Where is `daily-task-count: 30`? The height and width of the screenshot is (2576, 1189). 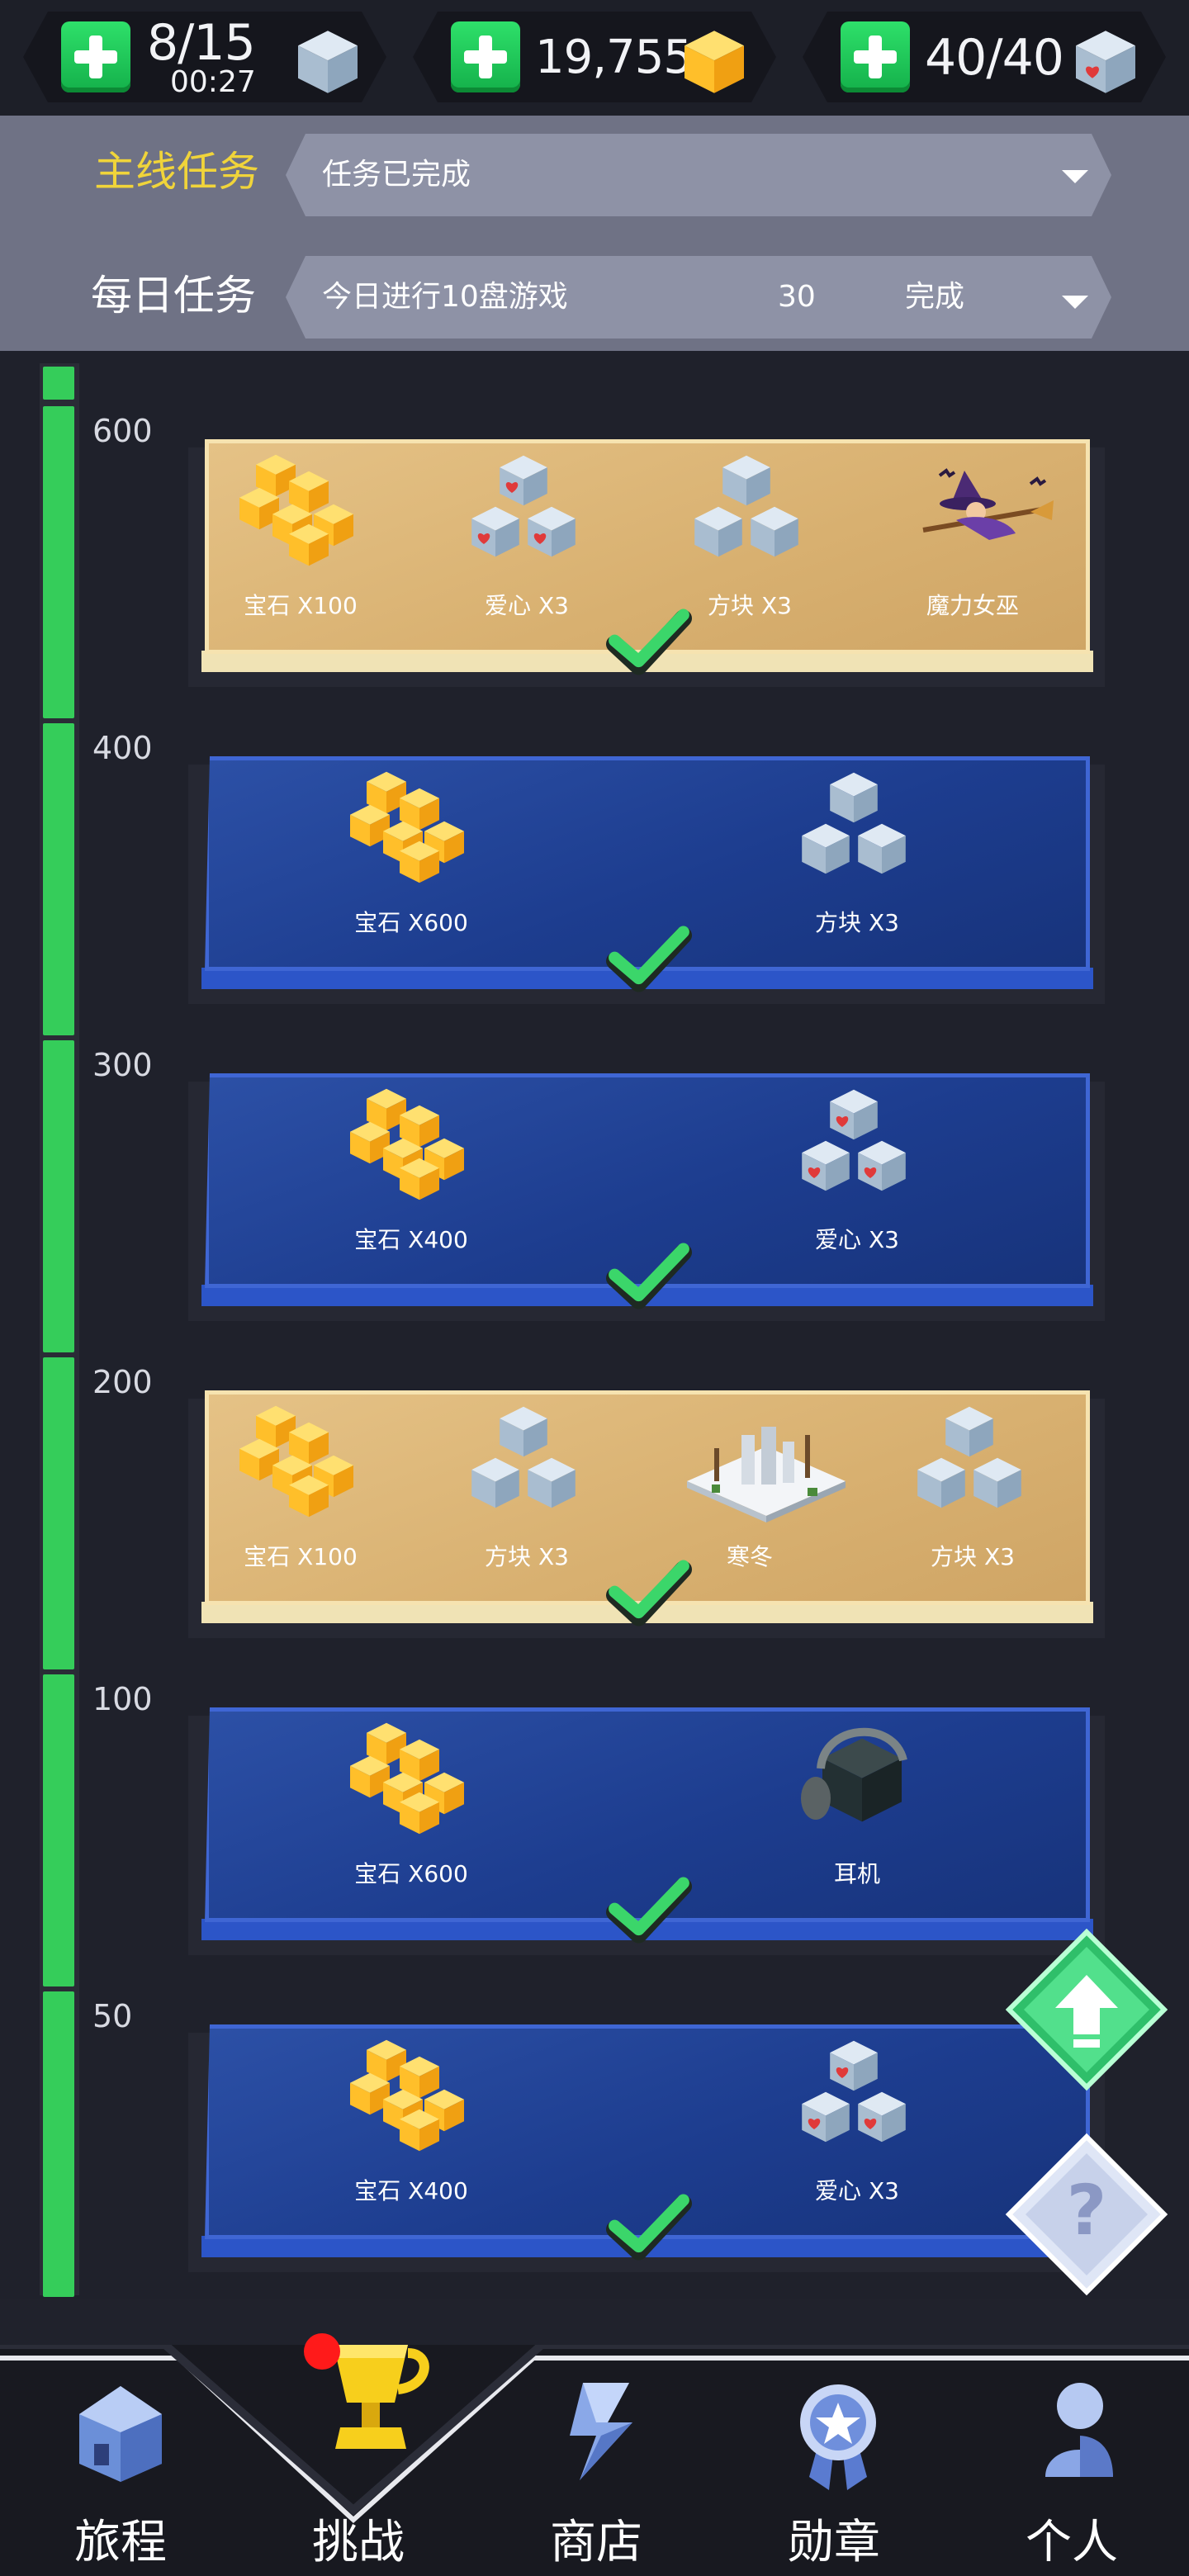
daily-task-count: 30 is located at coordinates (797, 297).